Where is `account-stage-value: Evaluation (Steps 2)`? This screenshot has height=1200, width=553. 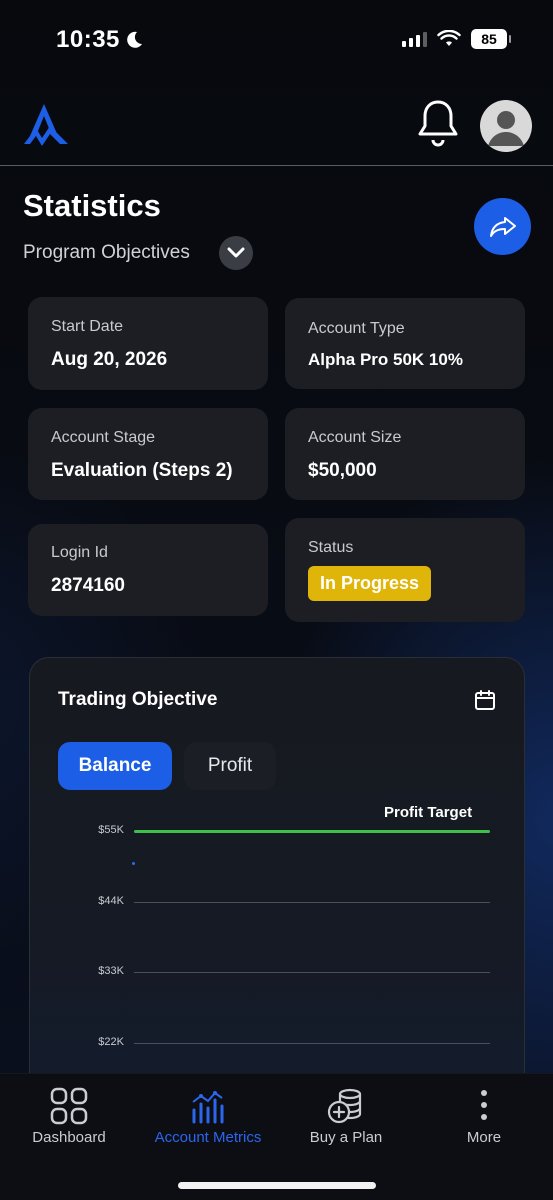 account-stage-value: Evaluation (Steps 2) is located at coordinates (142, 470).